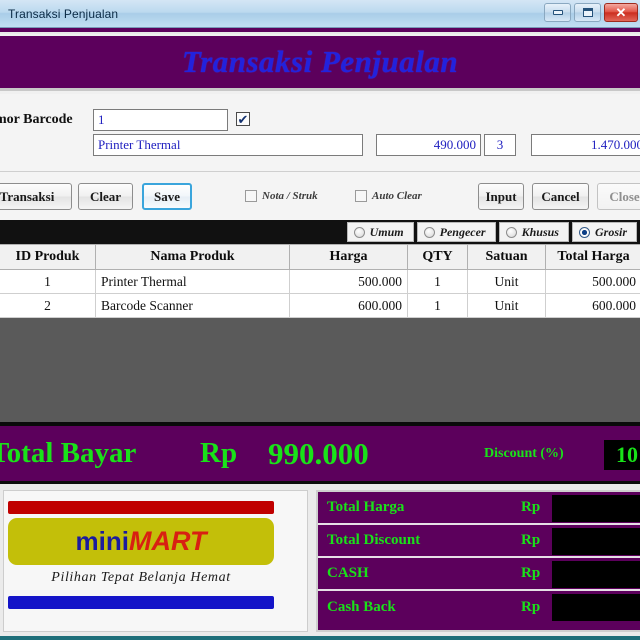 This screenshot has height=640, width=640. Describe the element at coordinates (141, 577) in the screenshot. I see `logo-tagline: Pilihan Tepat Belanja Hemat` at that location.